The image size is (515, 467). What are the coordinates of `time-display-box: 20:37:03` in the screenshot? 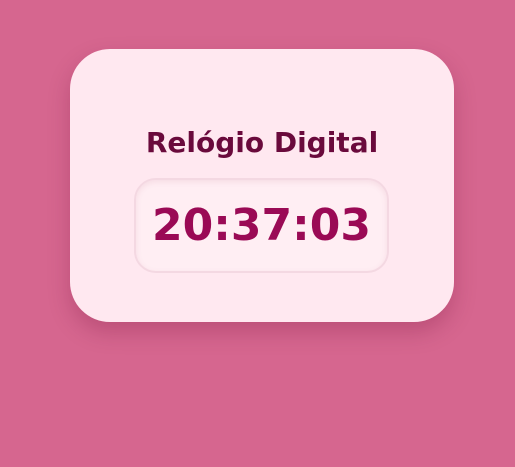 It's located at (261, 225).